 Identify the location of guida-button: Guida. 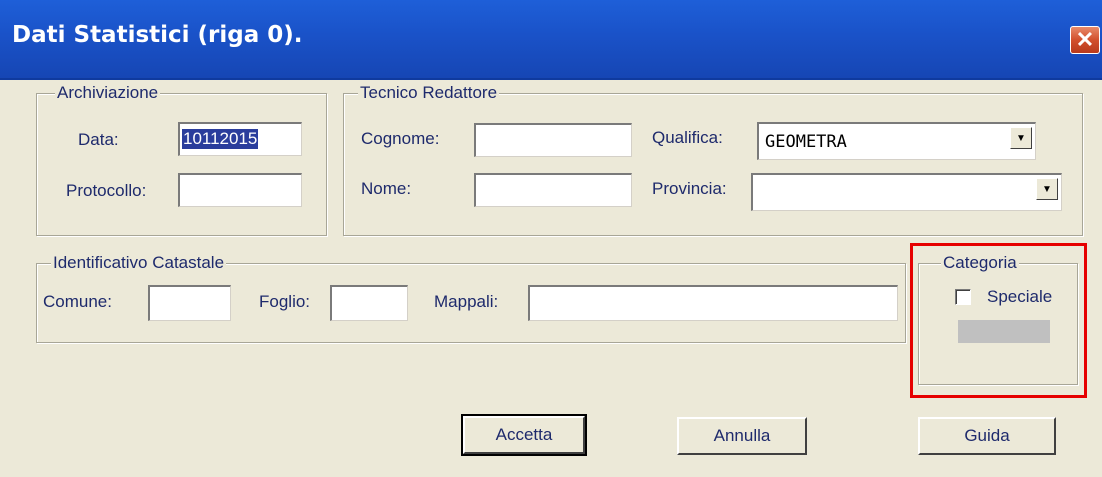
(987, 436).